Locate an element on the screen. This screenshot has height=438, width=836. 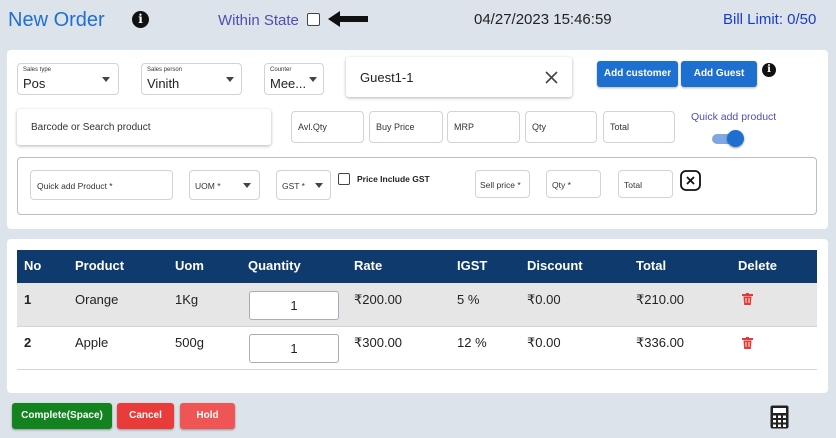
quick-add-product-input: Quick add Product * is located at coordinates (101, 185).